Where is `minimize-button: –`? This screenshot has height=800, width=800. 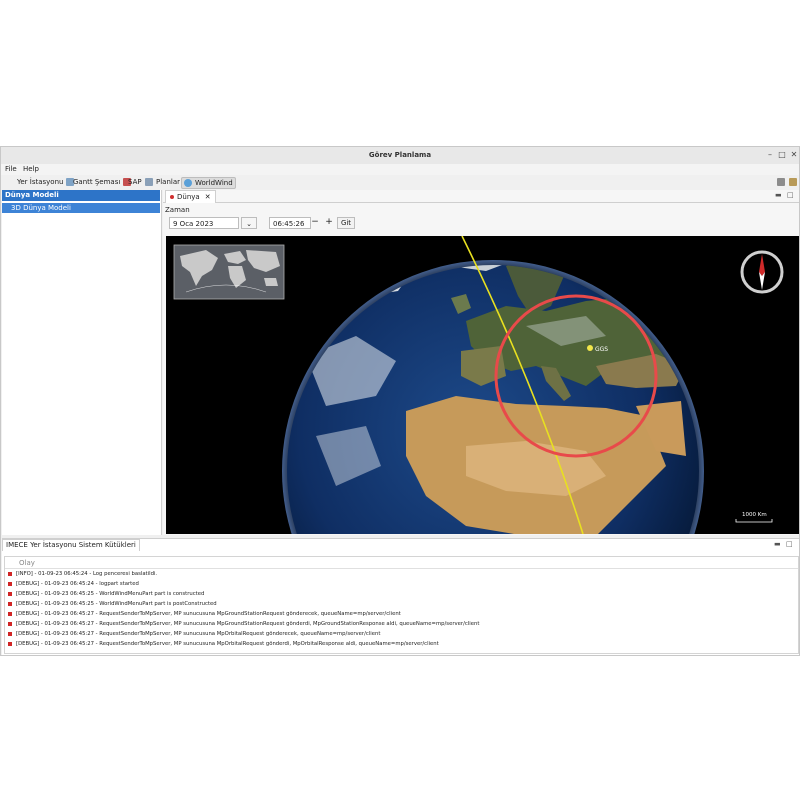
minimize-button: – is located at coordinates (770, 155).